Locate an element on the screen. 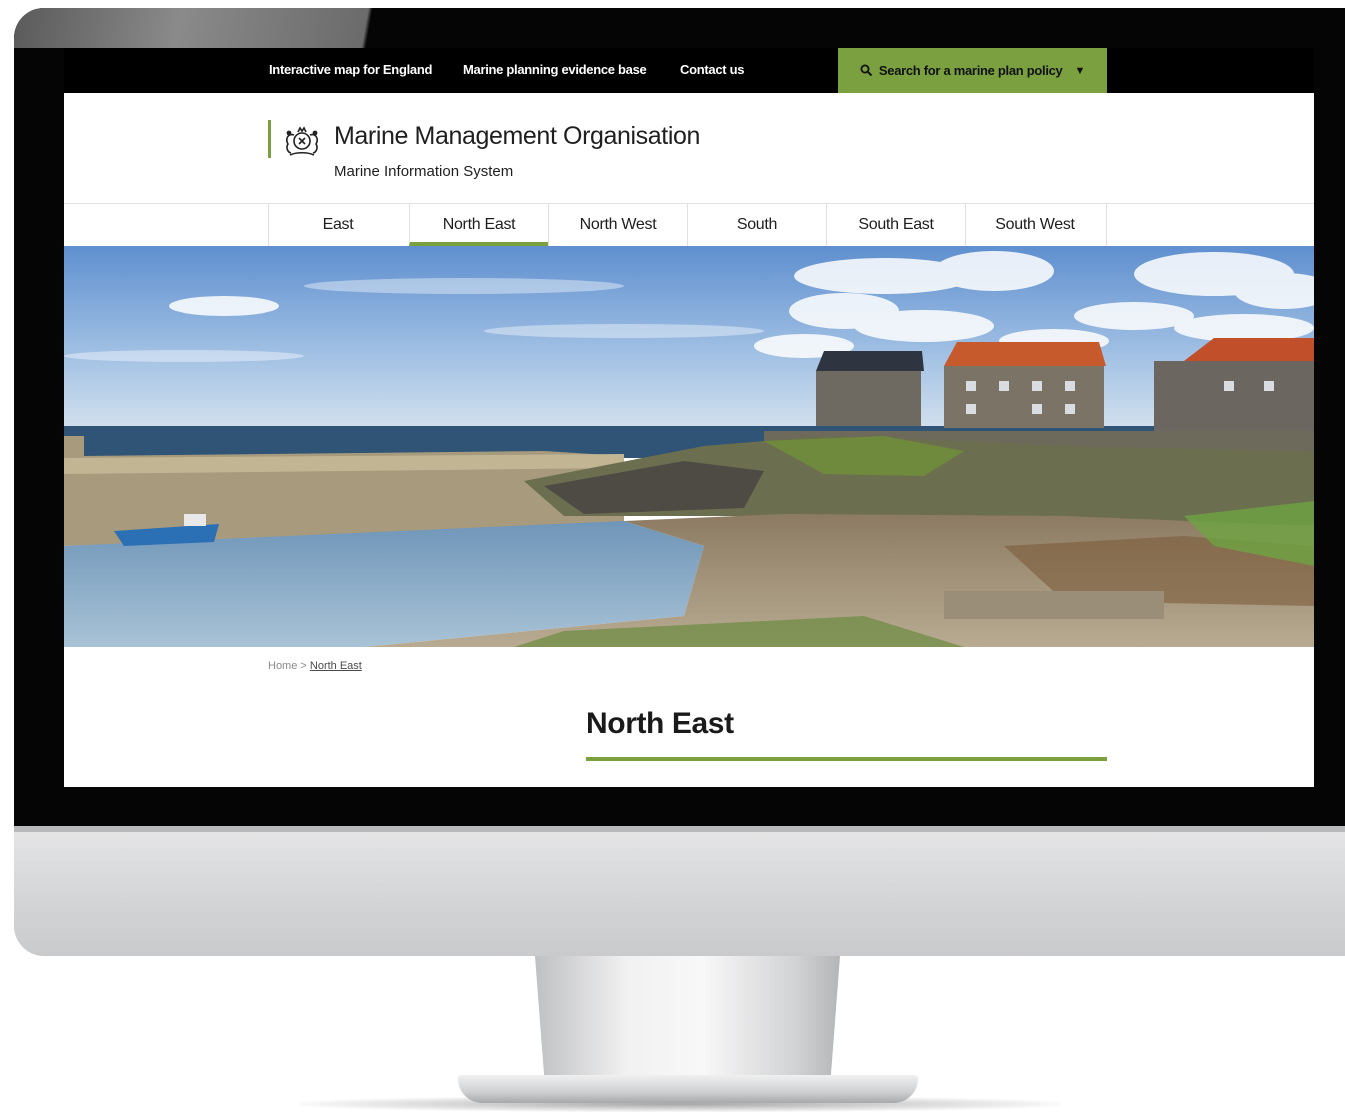 The image size is (1345, 1114). monitor-stand-base is located at coordinates (688, 1089).